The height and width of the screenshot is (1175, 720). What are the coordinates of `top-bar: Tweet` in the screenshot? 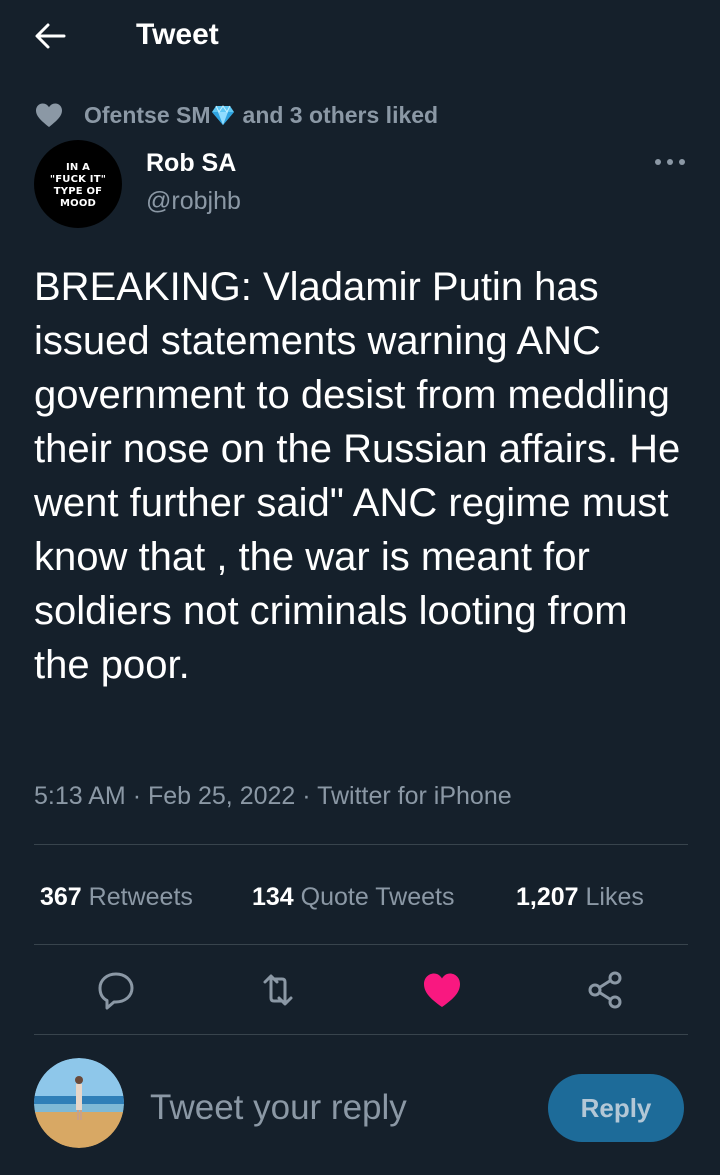 It's located at (360, 35).